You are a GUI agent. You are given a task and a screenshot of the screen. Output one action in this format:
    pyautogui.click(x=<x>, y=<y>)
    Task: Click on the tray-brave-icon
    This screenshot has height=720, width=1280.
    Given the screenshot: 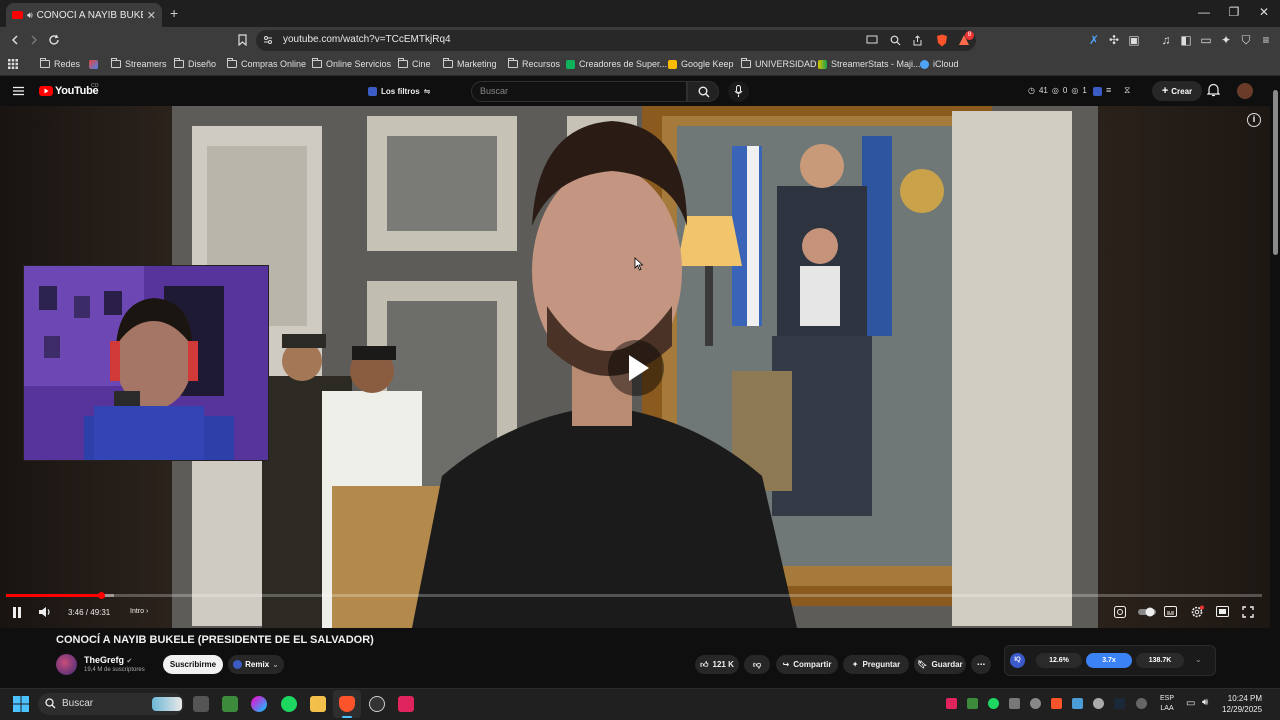 What is the action you would take?
    pyautogui.click(x=1056, y=703)
    